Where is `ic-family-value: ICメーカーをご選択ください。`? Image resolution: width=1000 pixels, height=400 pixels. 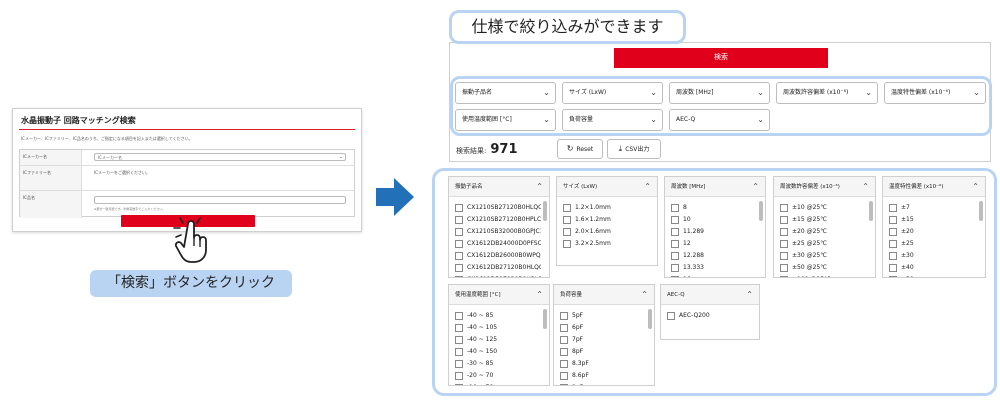 ic-family-value: ICメーカーをご選択ください。 is located at coordinates (122, 172).